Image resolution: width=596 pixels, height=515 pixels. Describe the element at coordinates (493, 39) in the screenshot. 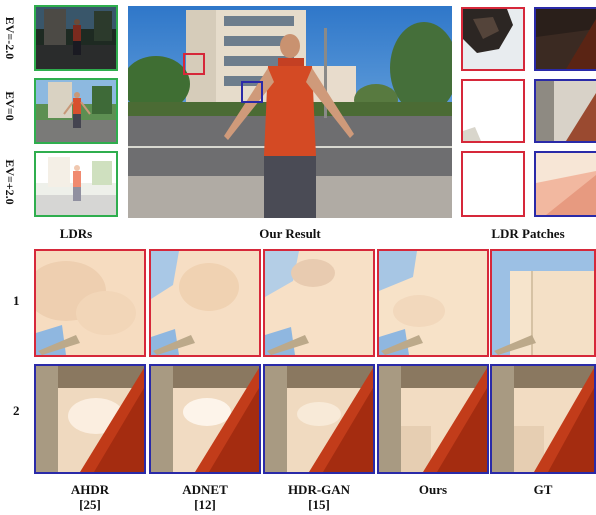

I see `ldr-patch-red-dark` at that location.